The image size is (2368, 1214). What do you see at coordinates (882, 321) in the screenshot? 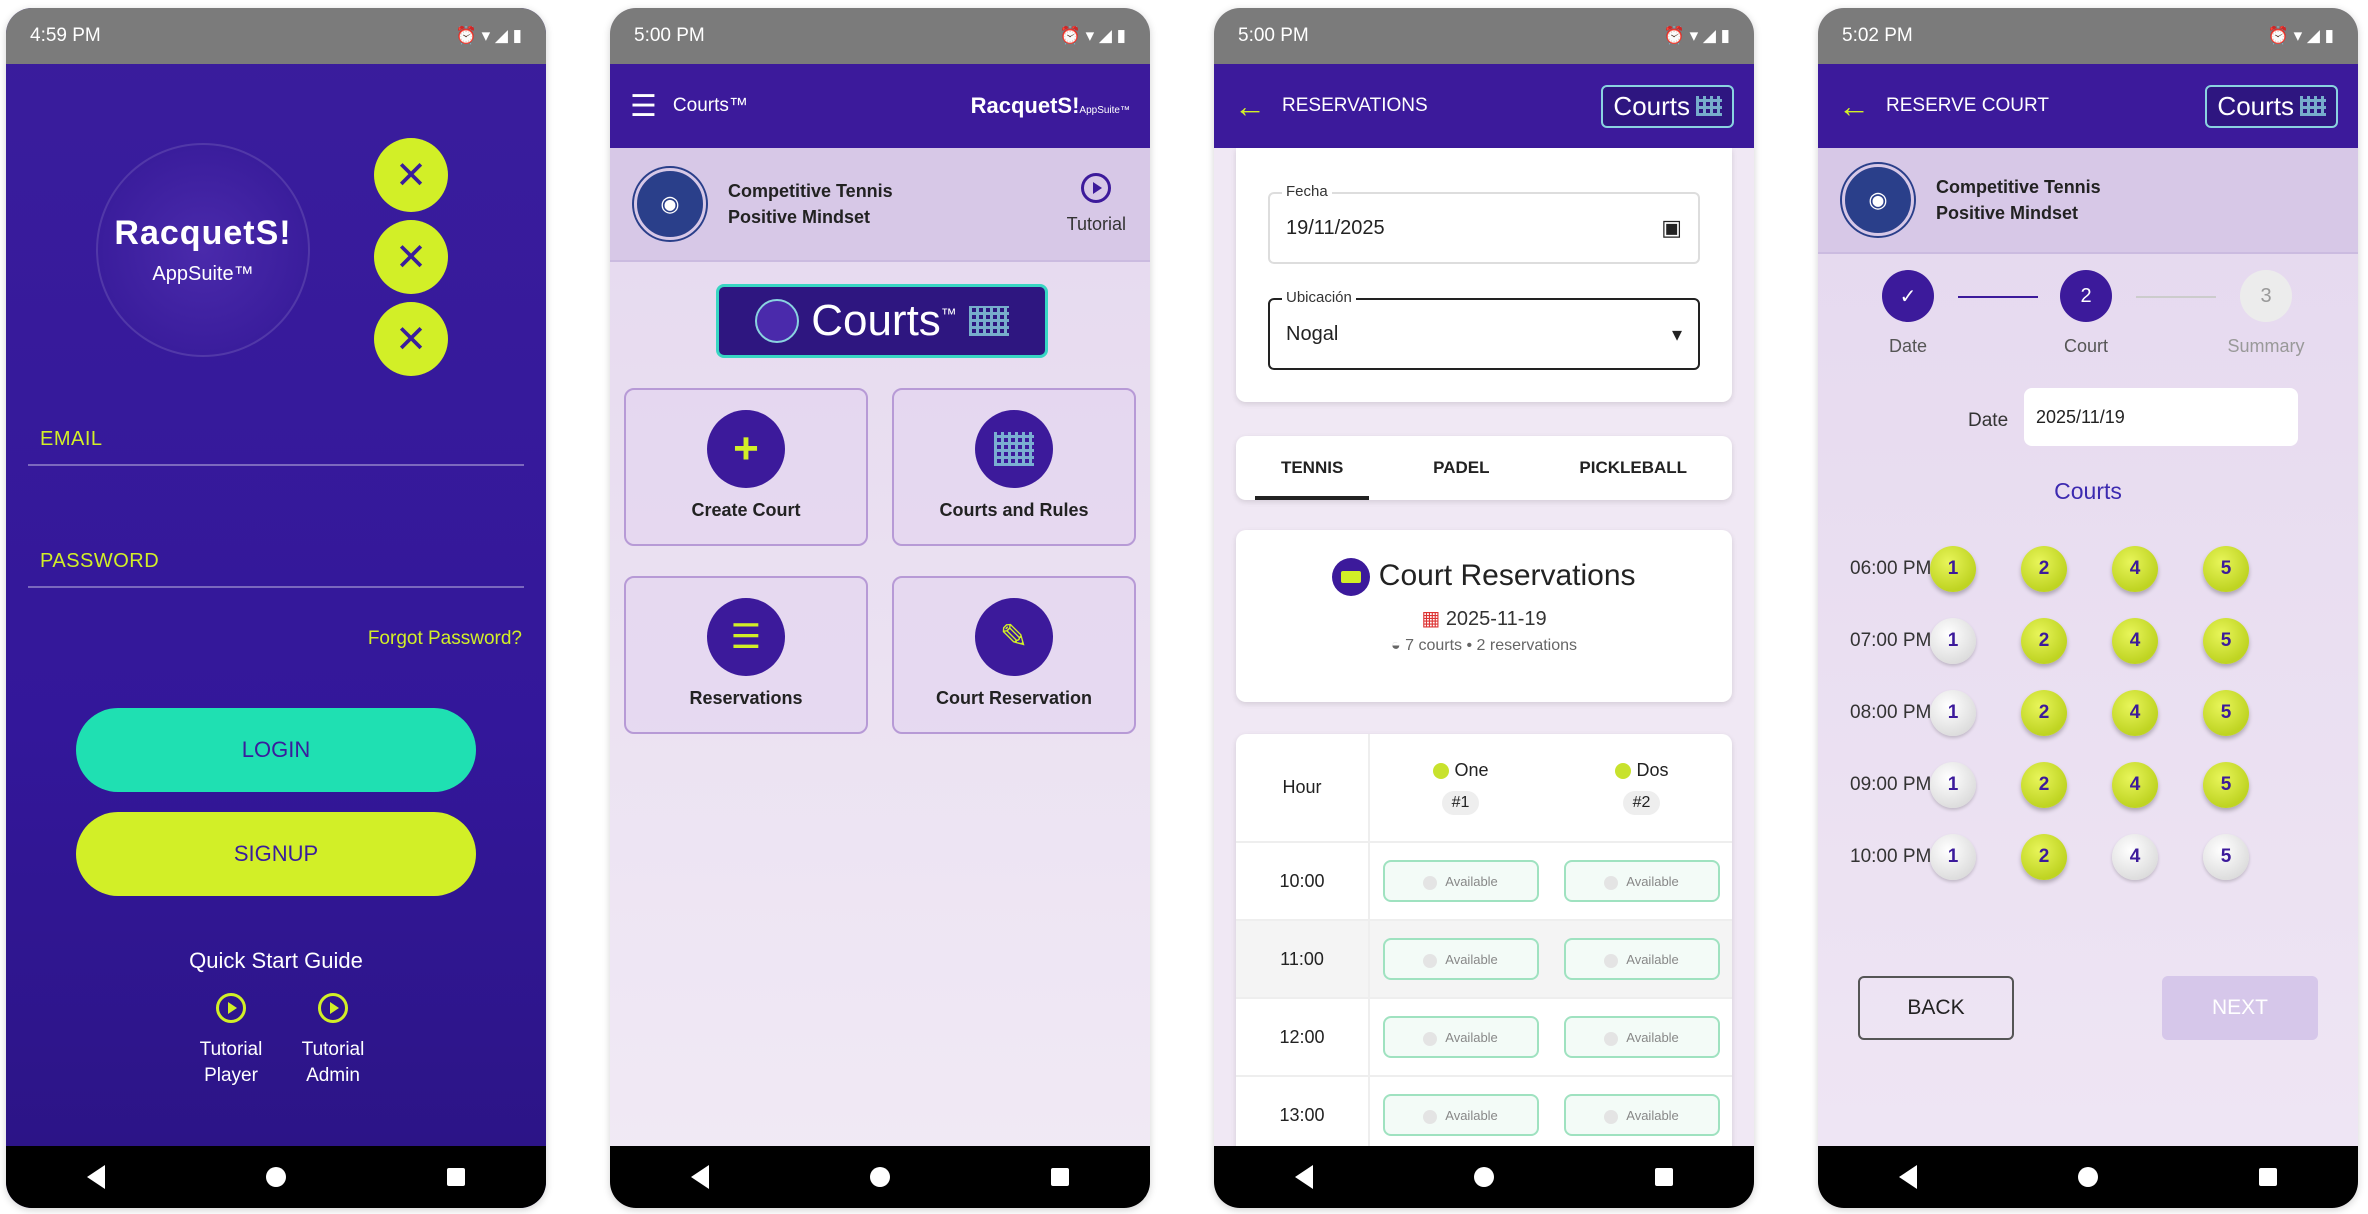
I see `courts-banner: Courts™` at bounding box center [882, 321].